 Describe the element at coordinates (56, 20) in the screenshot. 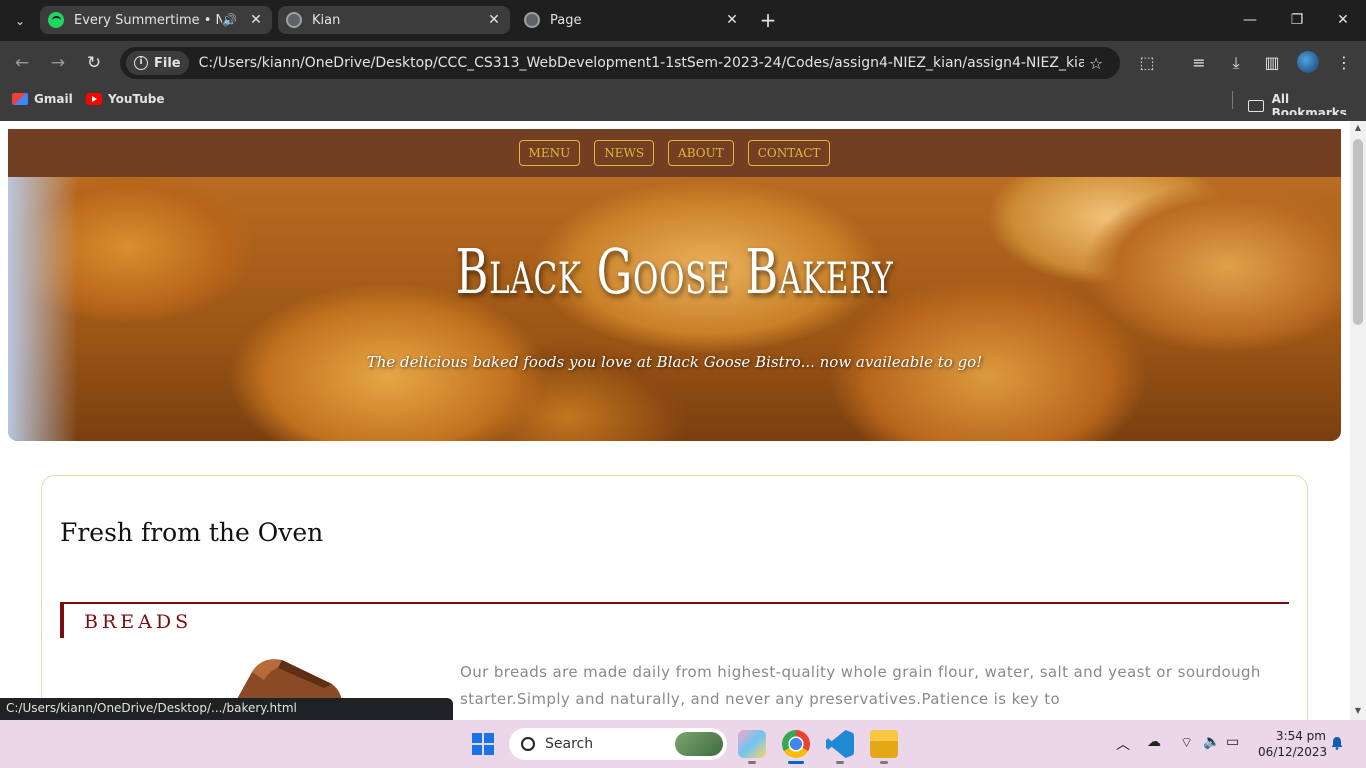

I see `spotify-icon` at that location.